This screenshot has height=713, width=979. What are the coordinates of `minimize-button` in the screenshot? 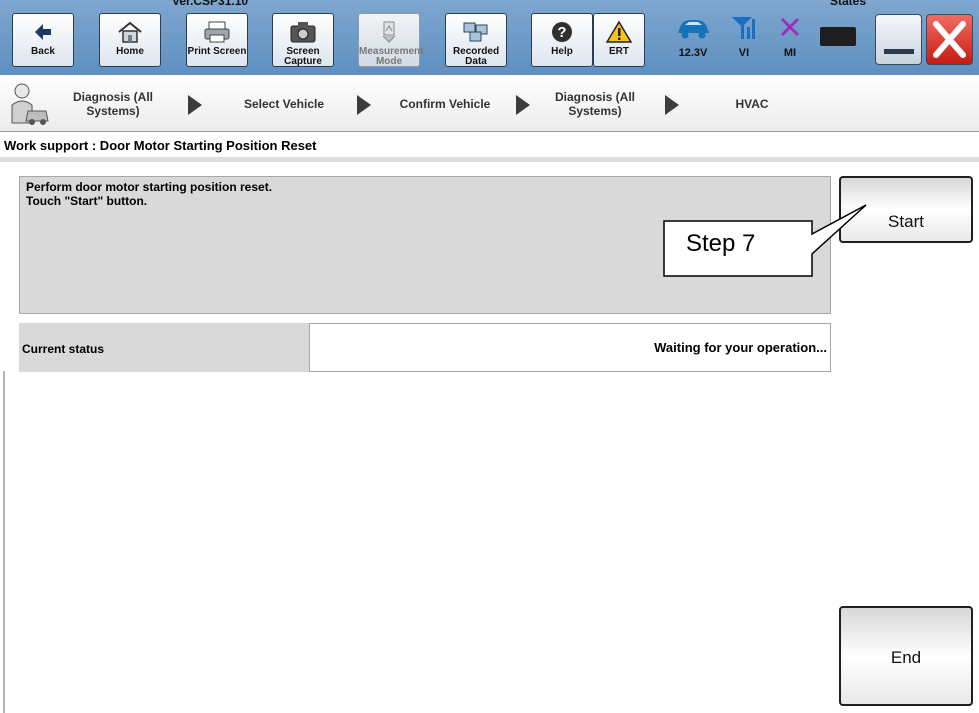 It's located at (898, 39).